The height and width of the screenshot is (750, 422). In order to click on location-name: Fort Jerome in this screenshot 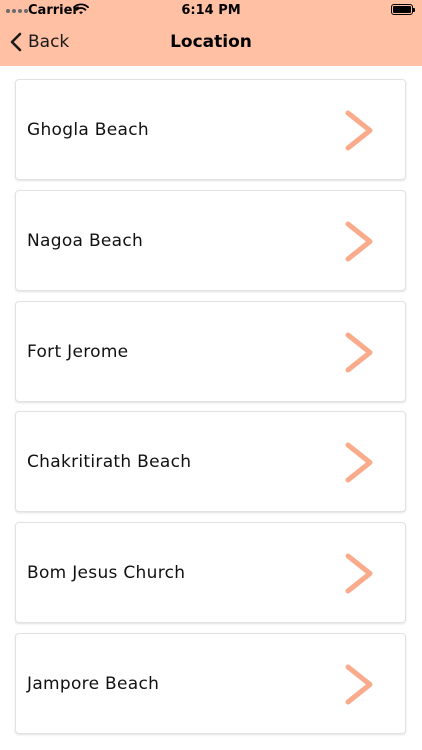, I will do `click(78, 352)`.